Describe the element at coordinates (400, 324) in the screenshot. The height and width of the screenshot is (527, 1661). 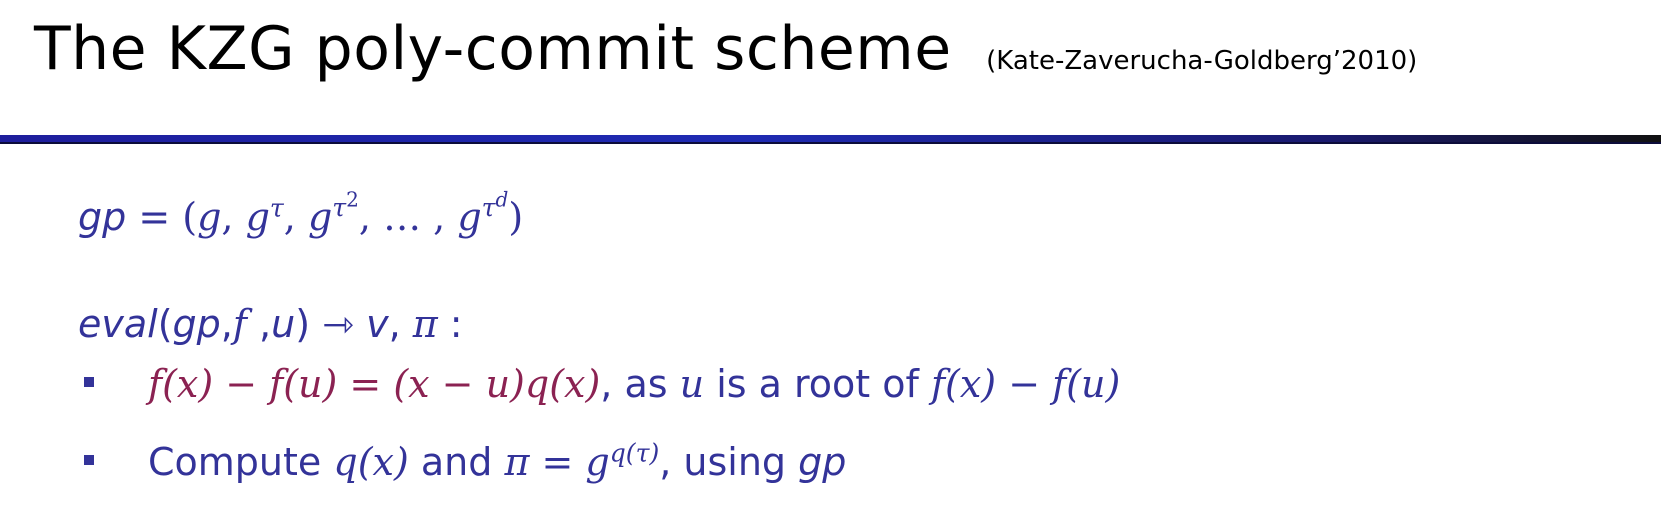
I see `eval-comma3: ,` at that location.